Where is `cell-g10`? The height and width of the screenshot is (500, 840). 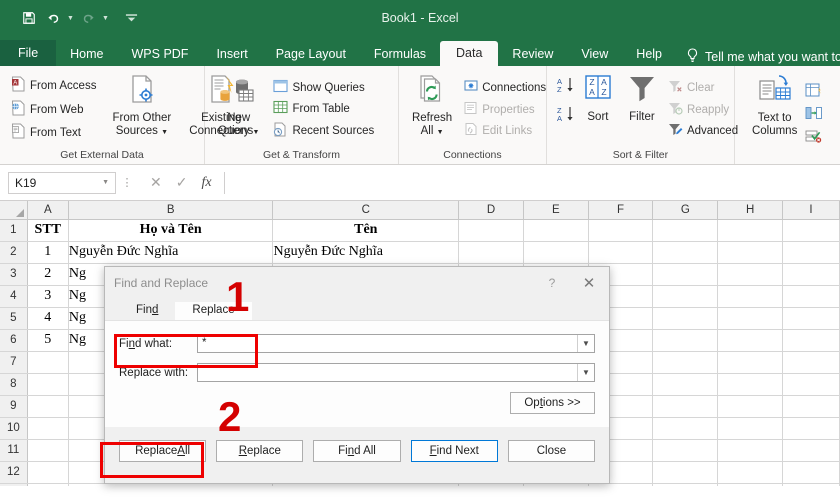
cell-g10 is located at coordinates (685, 428).